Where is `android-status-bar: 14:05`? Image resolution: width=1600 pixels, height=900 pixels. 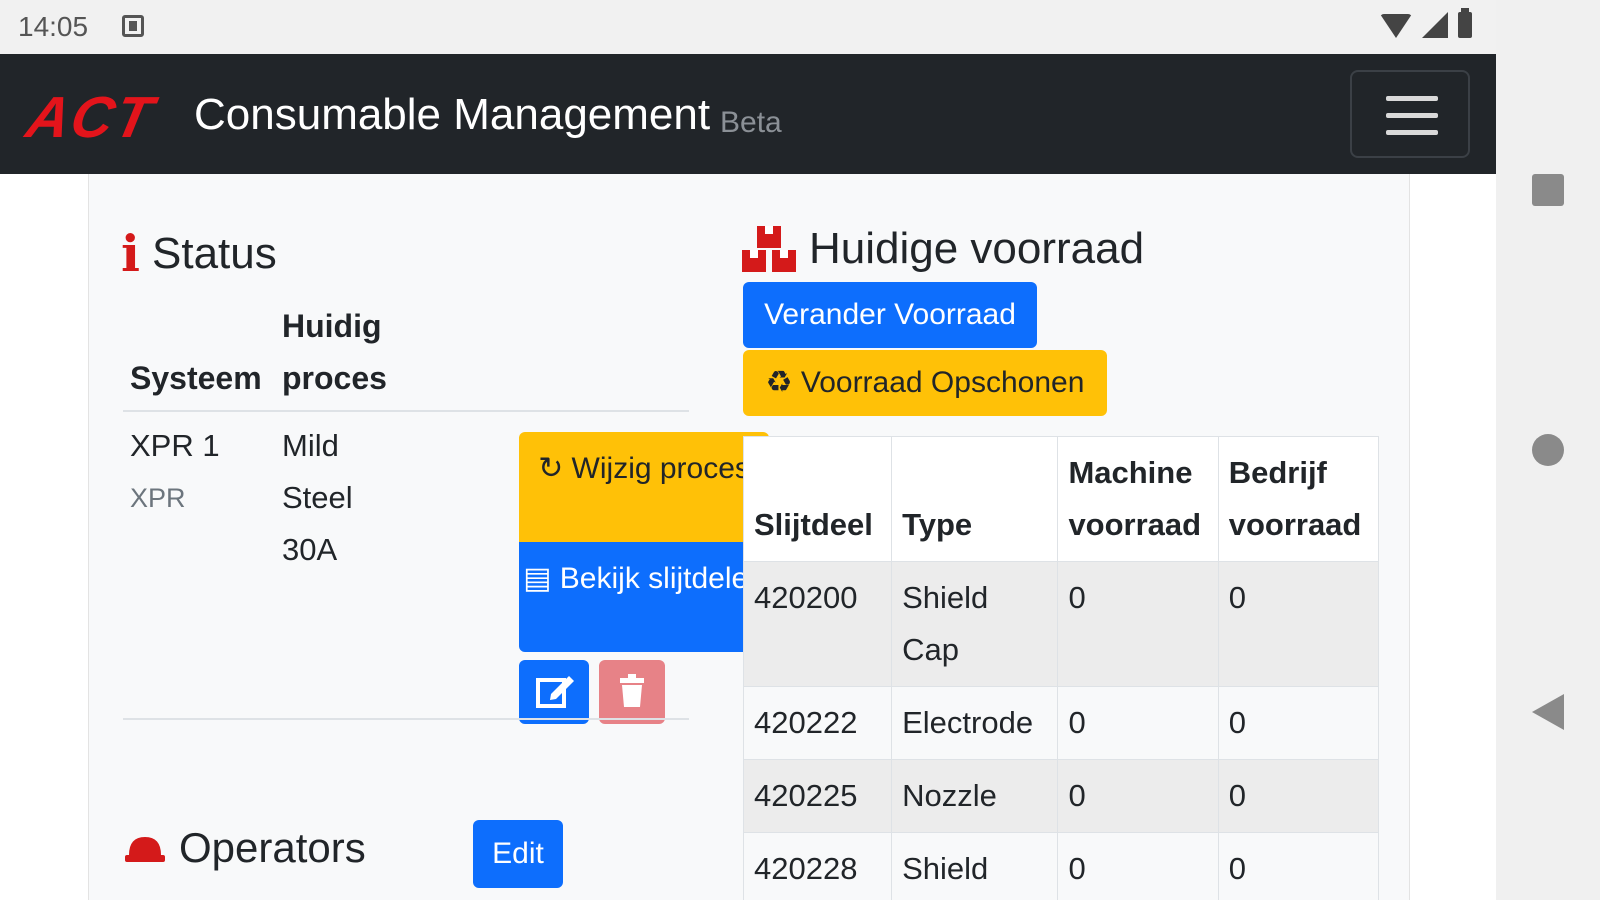
android-status-bar: 14:05 is located at coordinates (748, 27).